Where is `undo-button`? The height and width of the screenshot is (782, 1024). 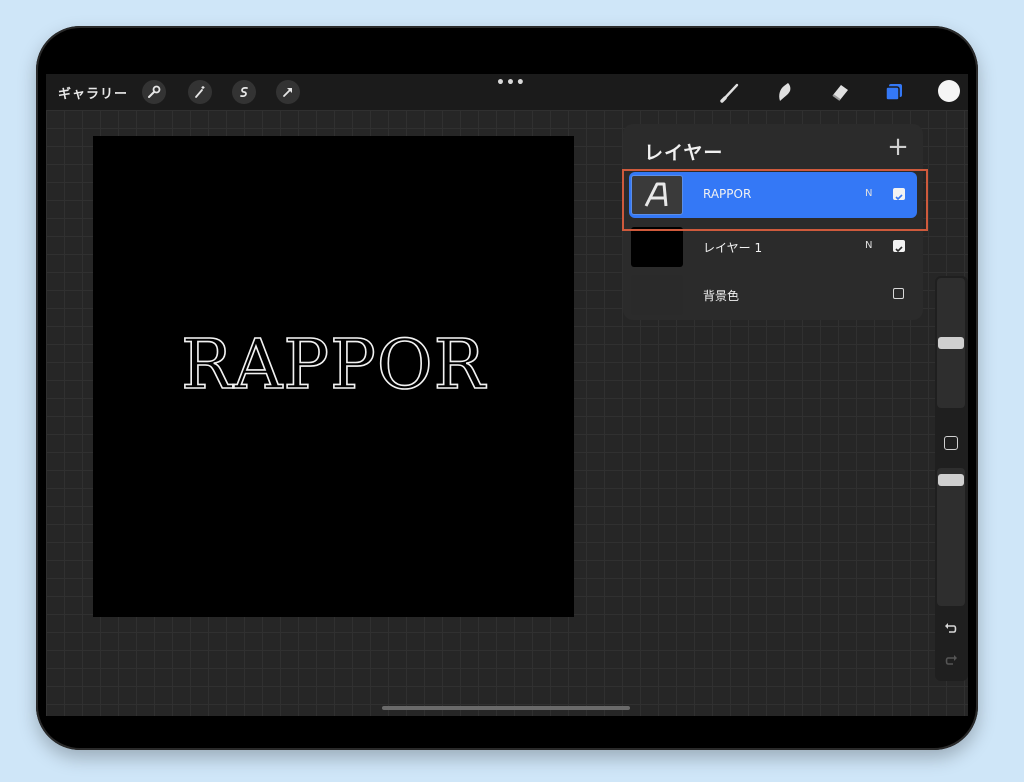
undo-button is located at coordinates (951, 628).